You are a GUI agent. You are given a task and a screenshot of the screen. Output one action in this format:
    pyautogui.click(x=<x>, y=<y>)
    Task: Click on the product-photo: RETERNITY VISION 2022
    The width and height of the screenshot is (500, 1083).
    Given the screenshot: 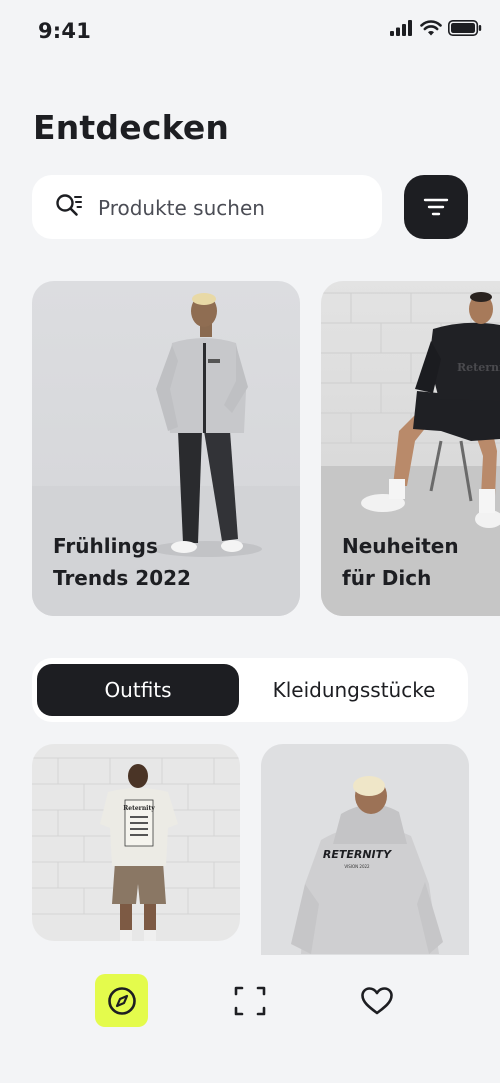 What is the action you would take?
    pyautogui.click(x=367, y=865)
    